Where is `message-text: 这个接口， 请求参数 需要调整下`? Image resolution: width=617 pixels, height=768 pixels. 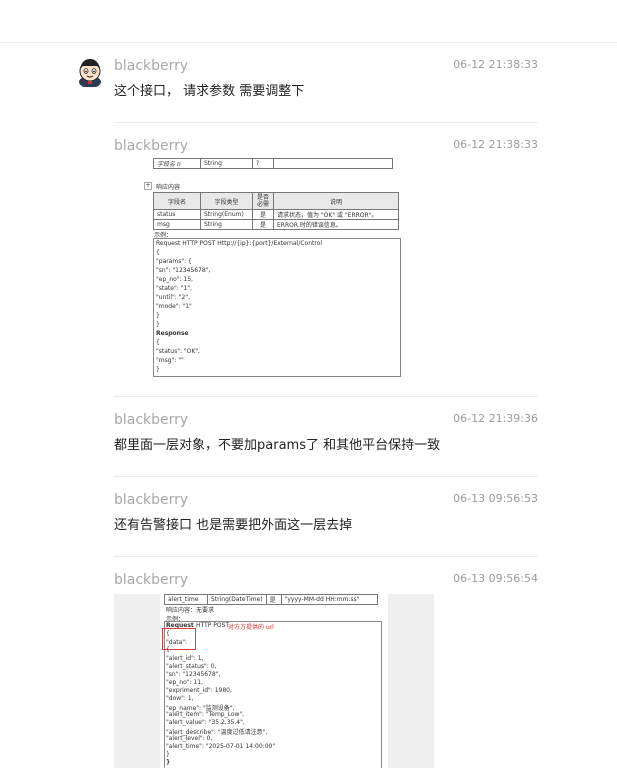 message-text: 这个接口， 请求参数 需要调整下 is located at coordinates (209, 91).